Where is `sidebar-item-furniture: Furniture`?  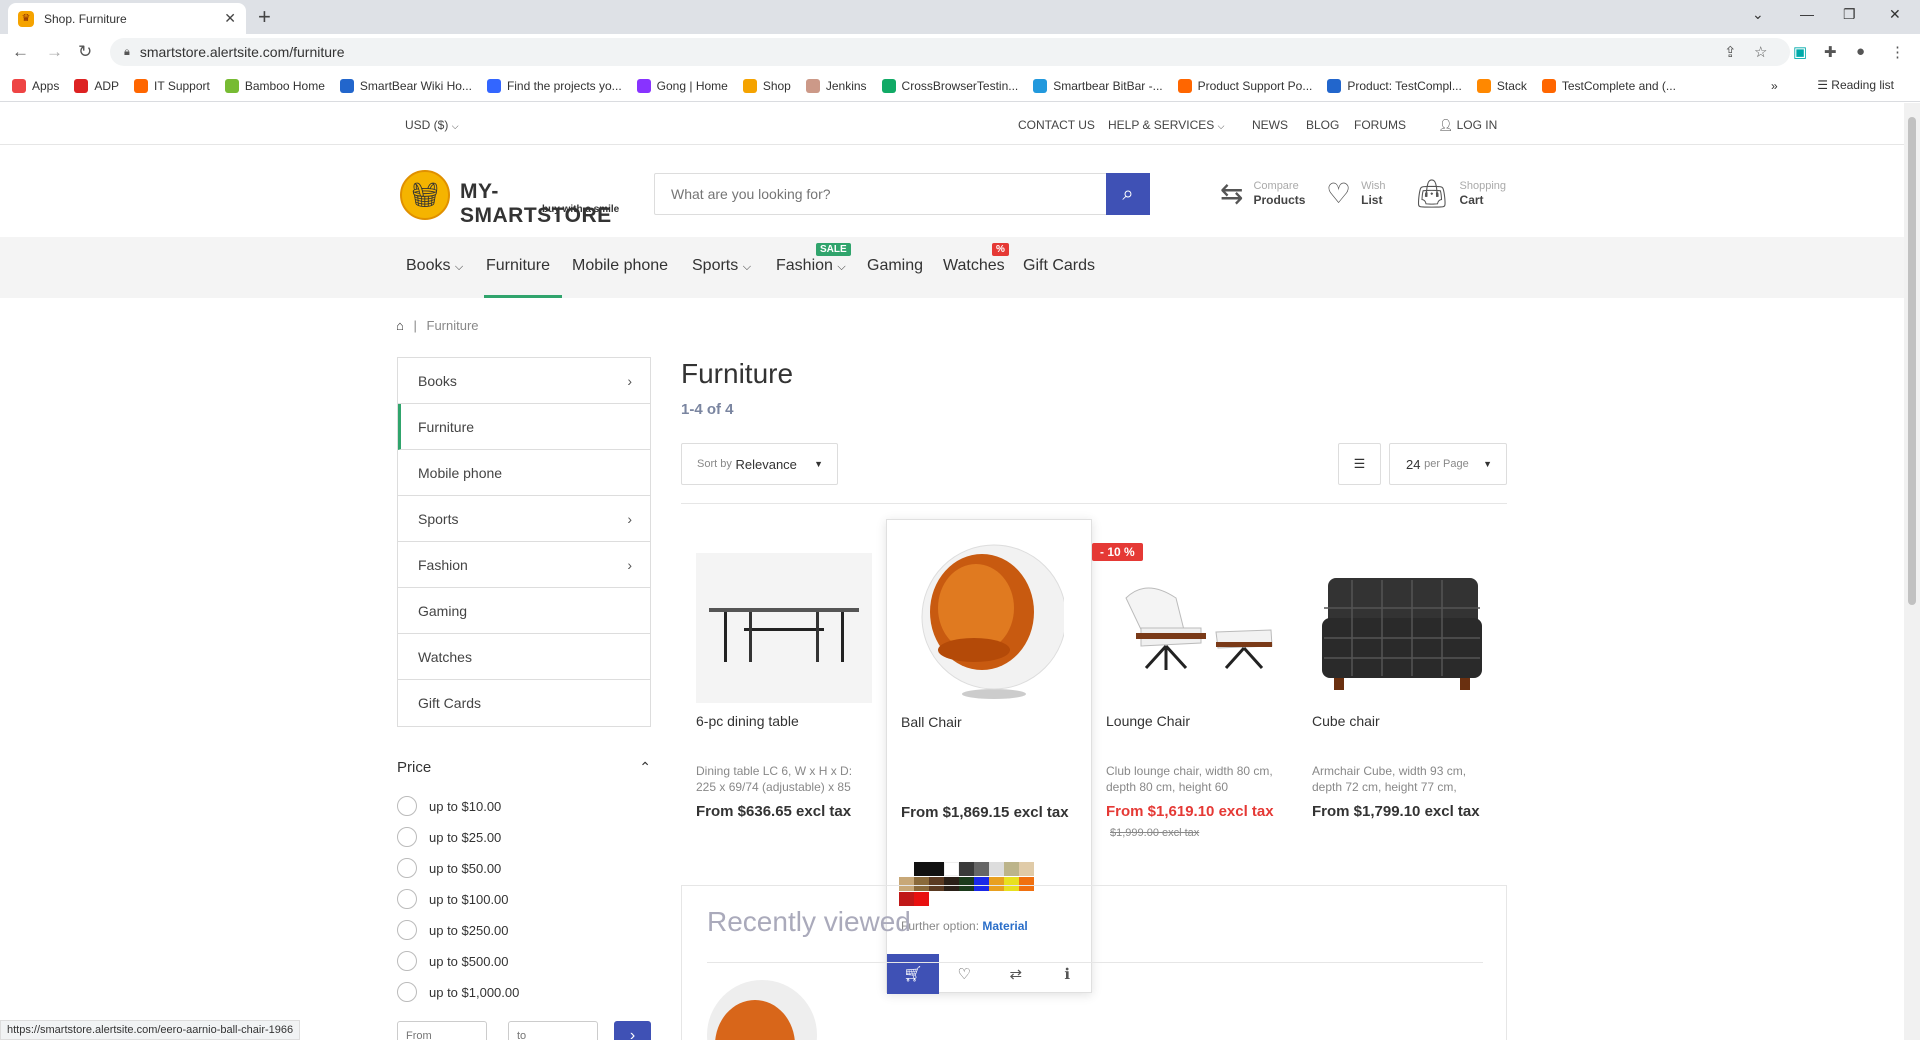
sidebar-item-furniture: Furniture is located at coordinates (524, 427).